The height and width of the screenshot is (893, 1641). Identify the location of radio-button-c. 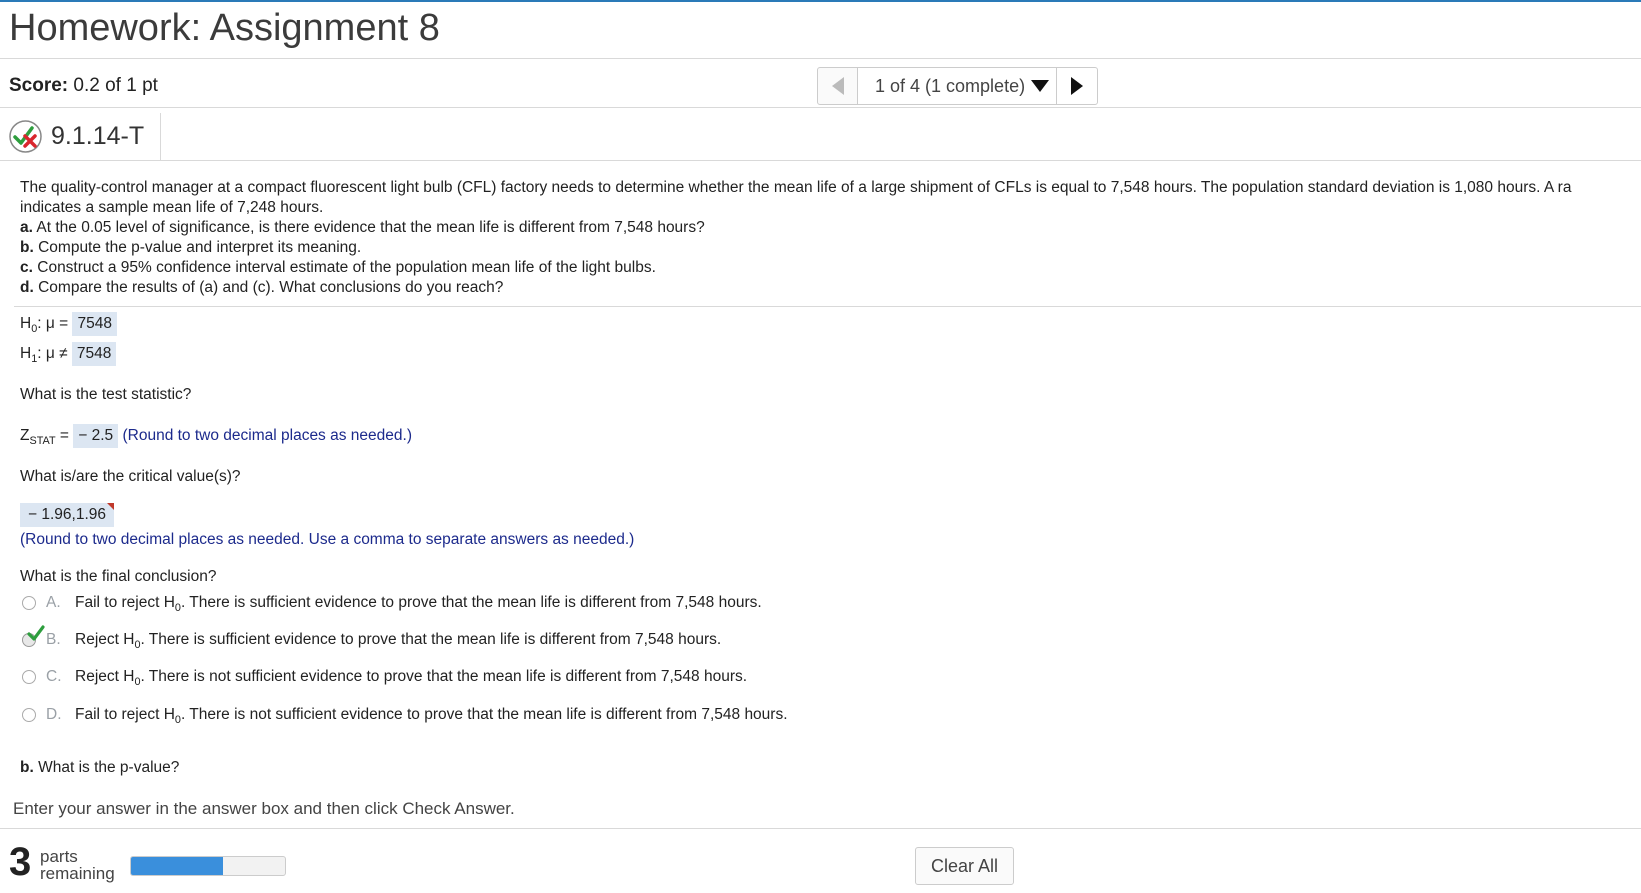
(29, 677).